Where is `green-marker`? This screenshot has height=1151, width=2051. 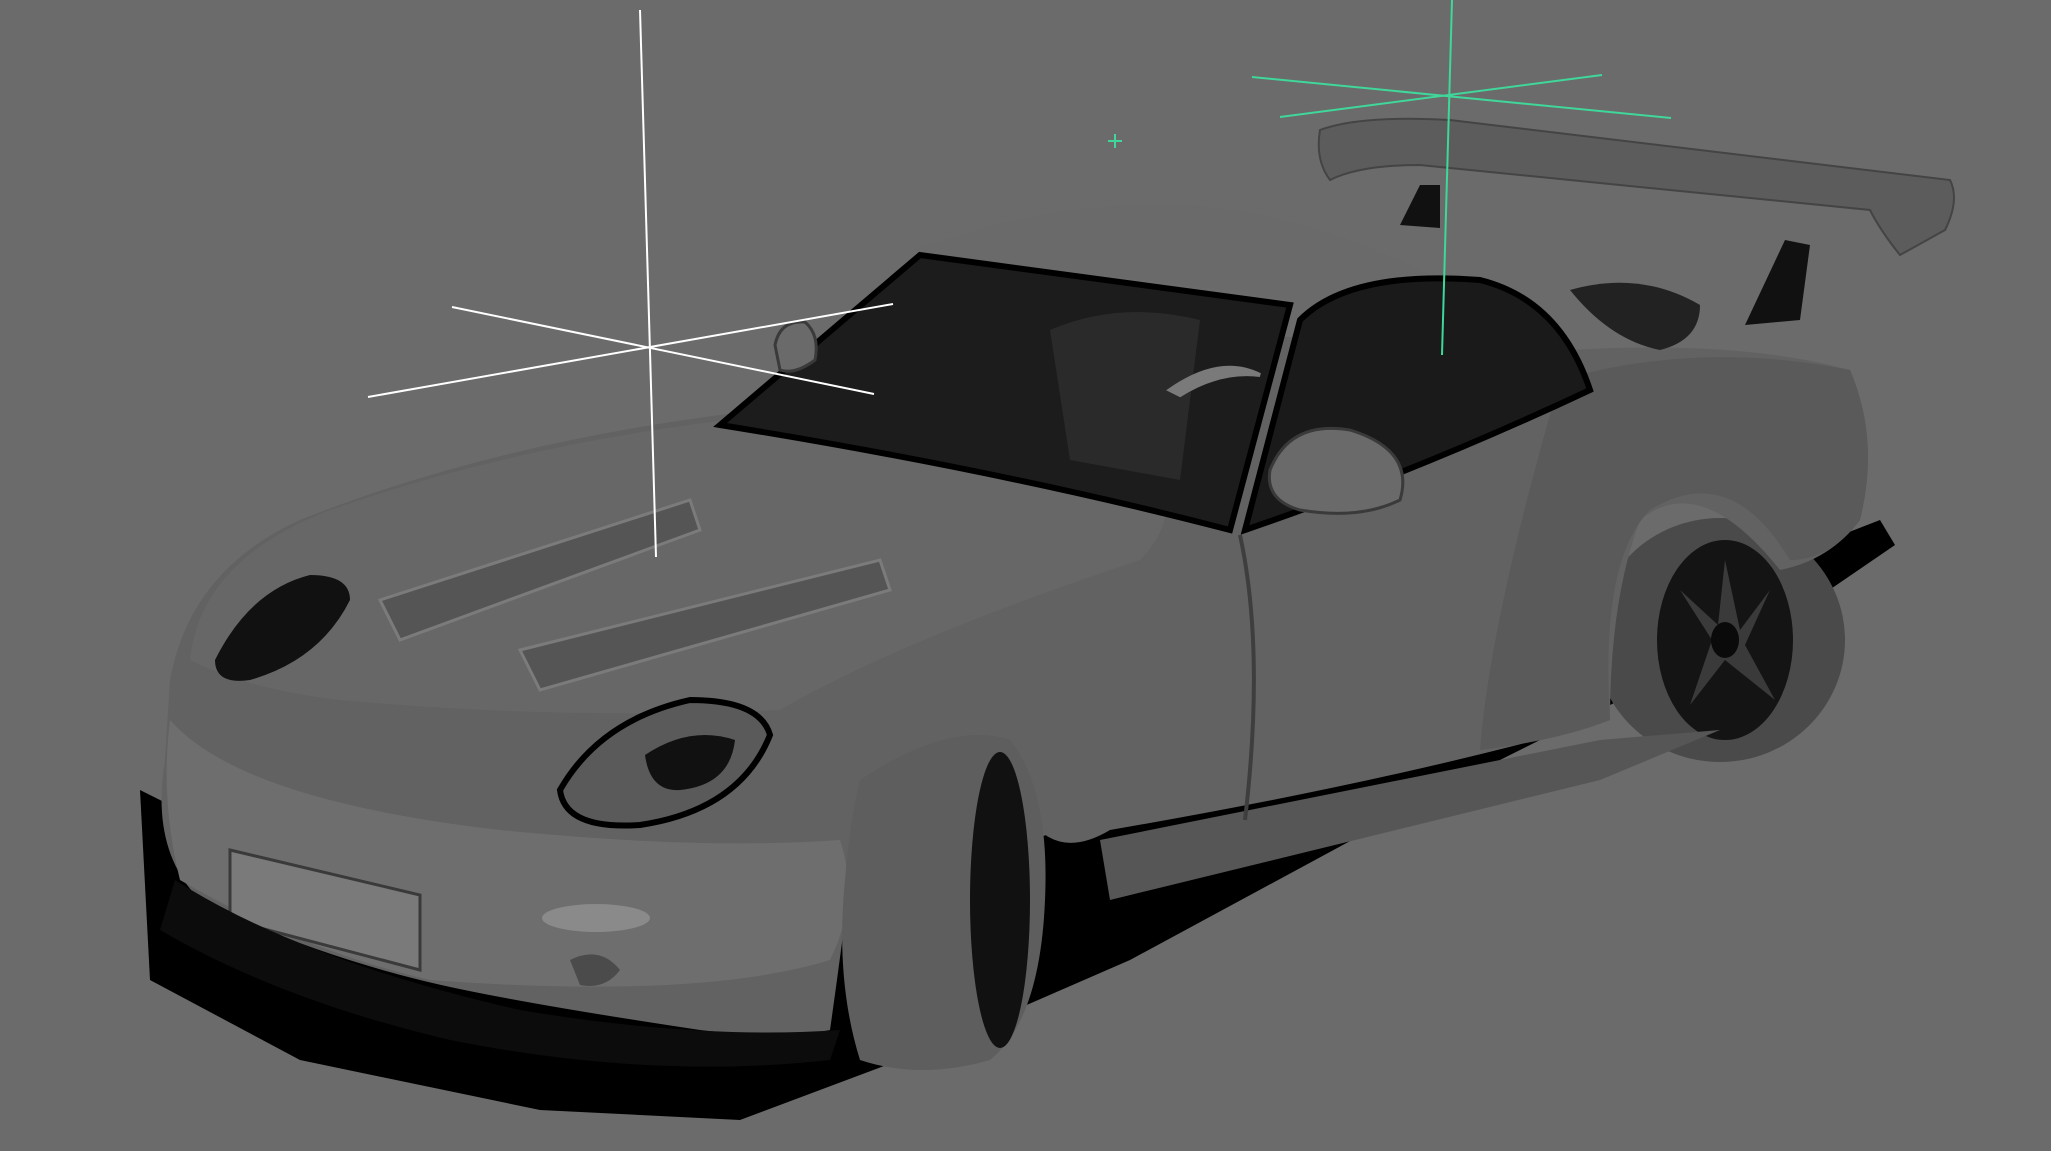 green-marker is located at coordinates (1115, 141).